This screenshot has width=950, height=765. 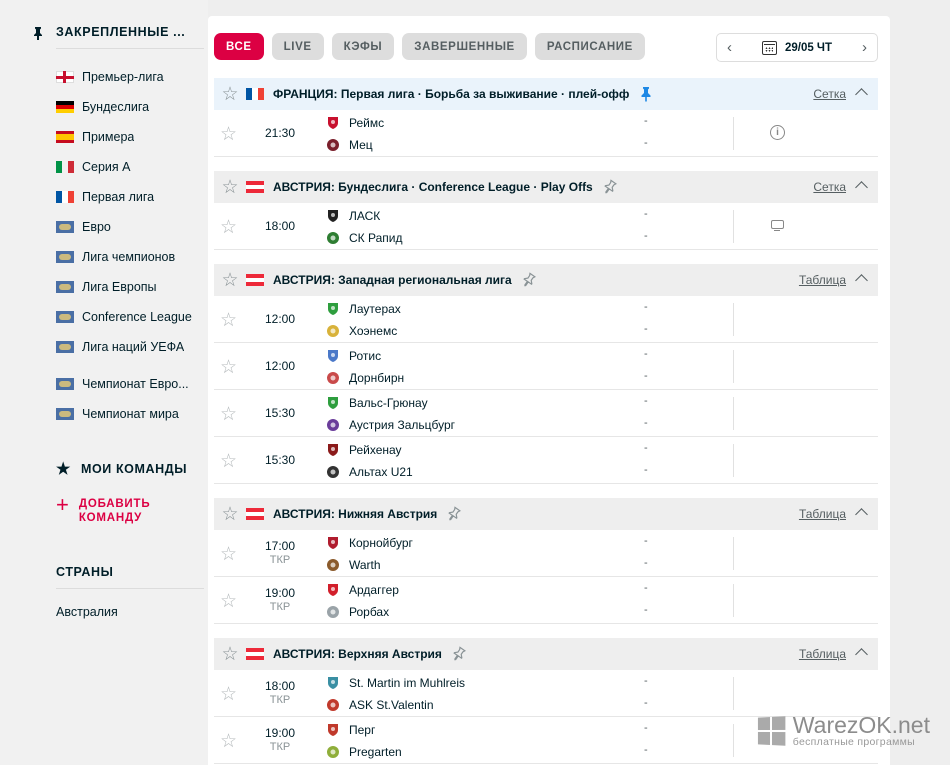 What do you see at coordinates (130, 197) in the screenshot?
I see `sidebar-item: Первая лига` at bounding box center [130, 197].